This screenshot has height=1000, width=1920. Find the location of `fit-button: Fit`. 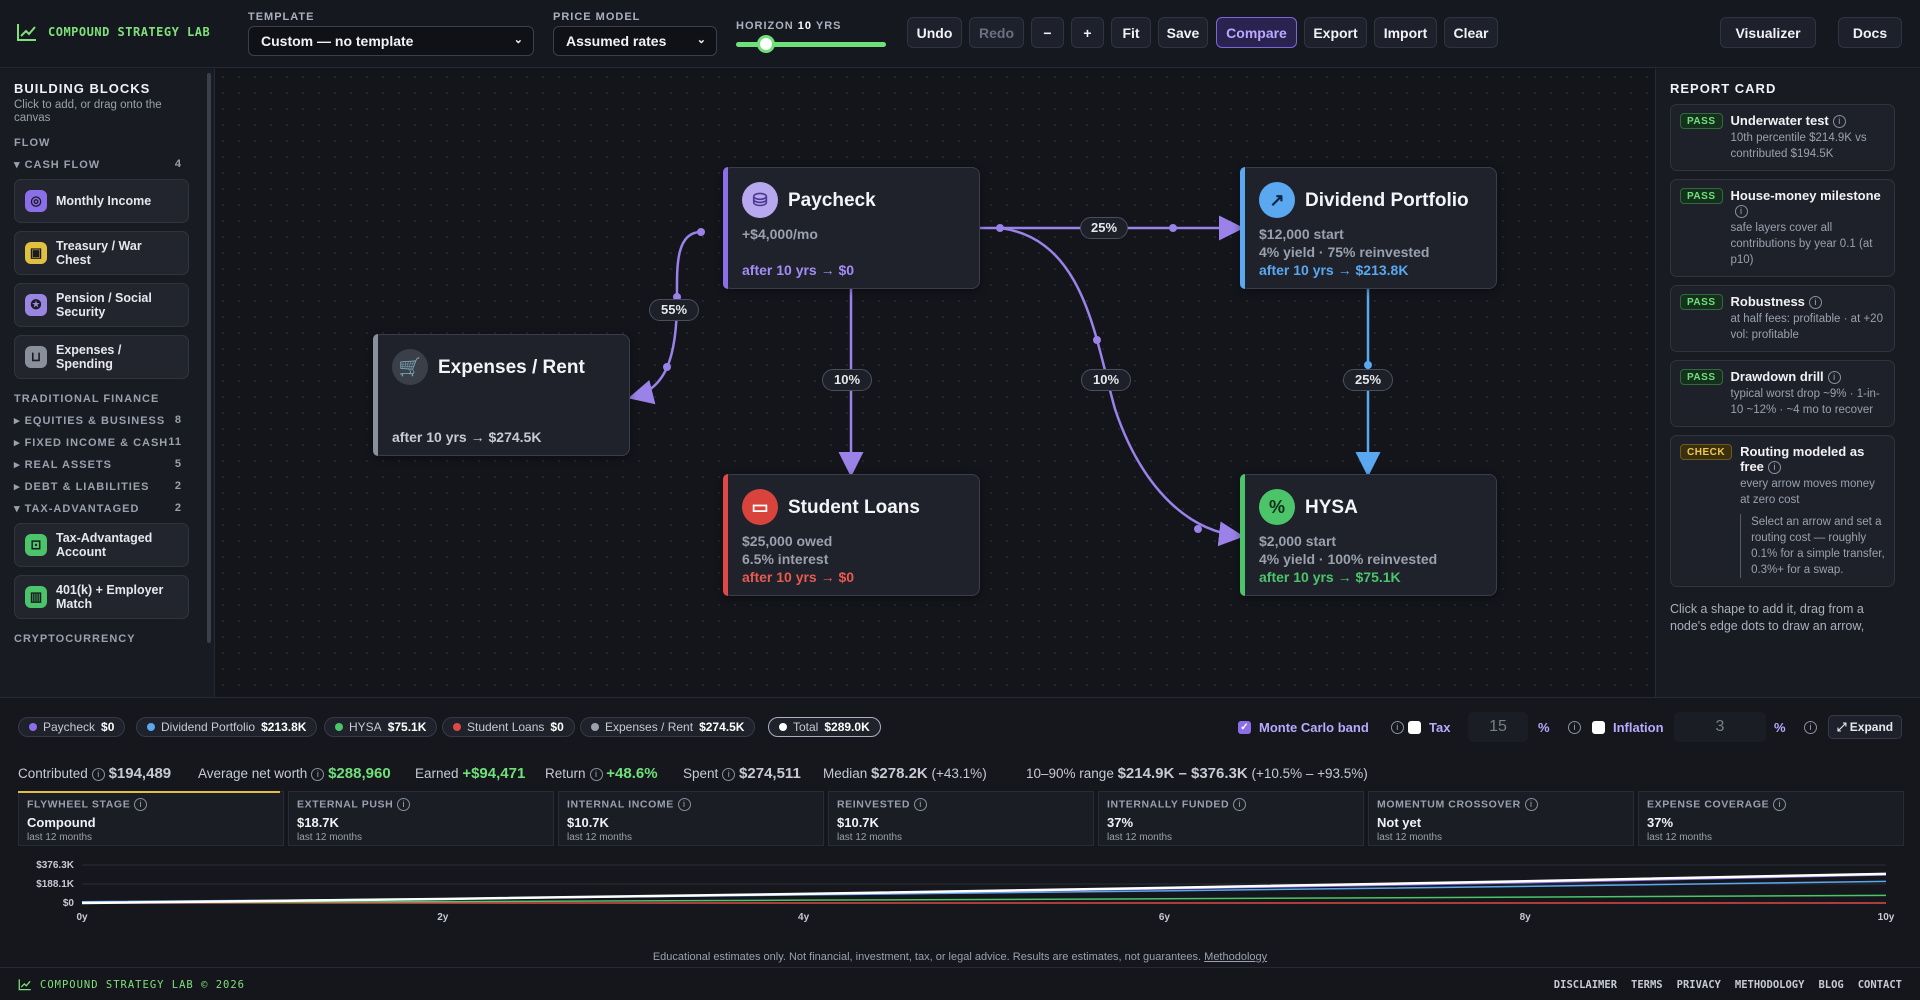

fit-button: Fit is located at coordinates (1131, 32).